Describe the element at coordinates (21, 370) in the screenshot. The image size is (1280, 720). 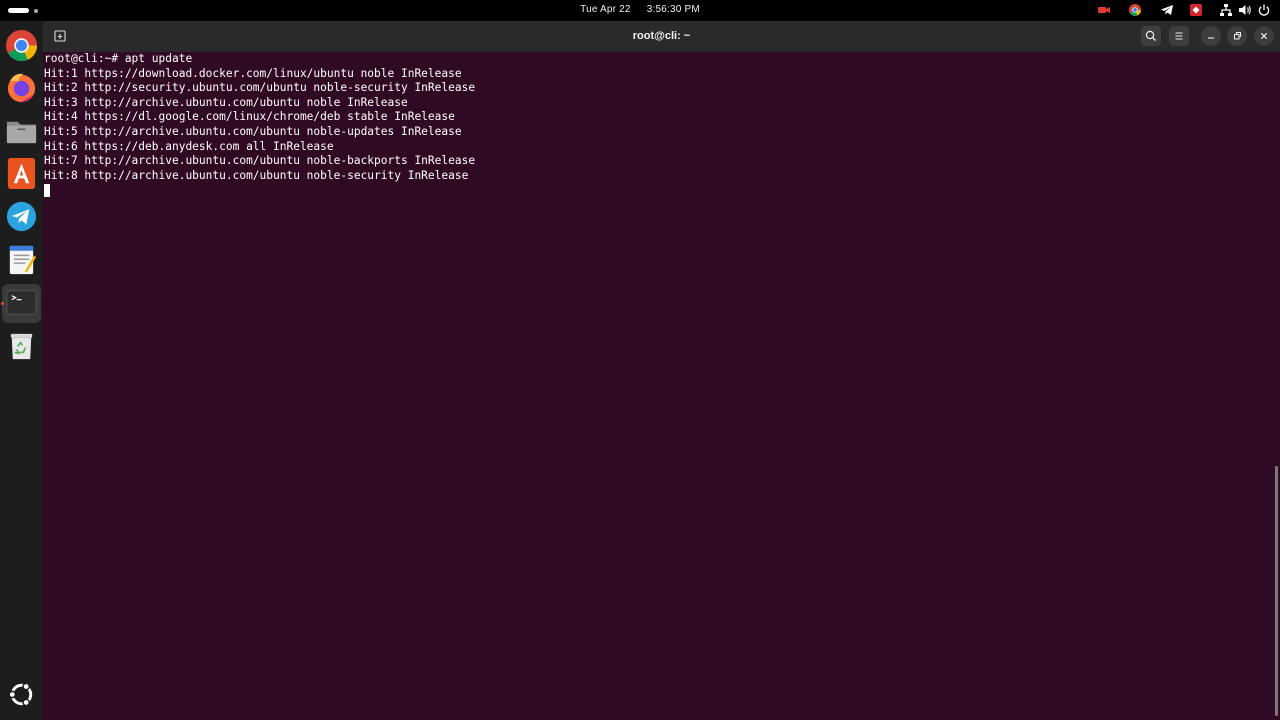
I see `dock` at that location.